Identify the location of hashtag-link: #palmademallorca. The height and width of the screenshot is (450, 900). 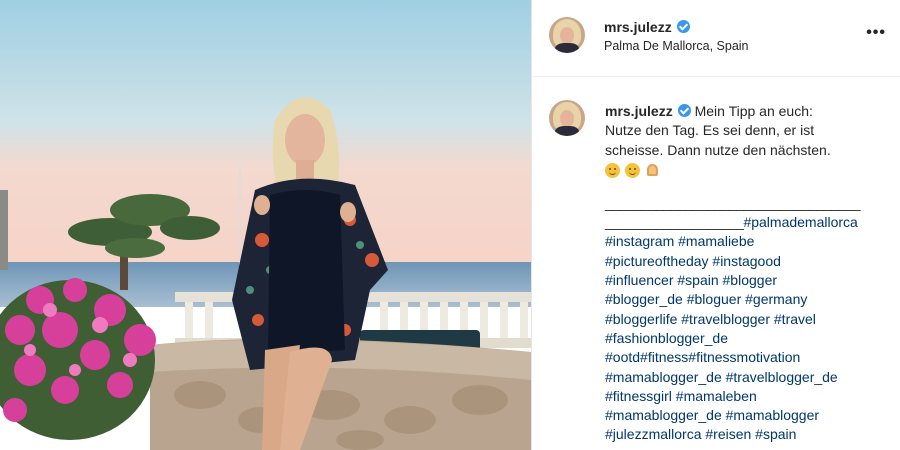
(800, 222).